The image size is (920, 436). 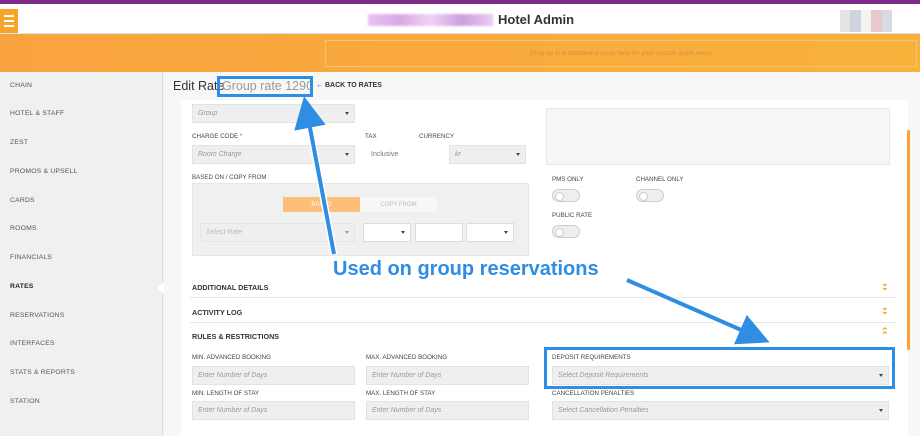 What do you see at coordinates (235, 336) in the screenshot?
I see `rules-restrictions-section: RULES & RESTRICTIONS` at bounding box center [235, 336].